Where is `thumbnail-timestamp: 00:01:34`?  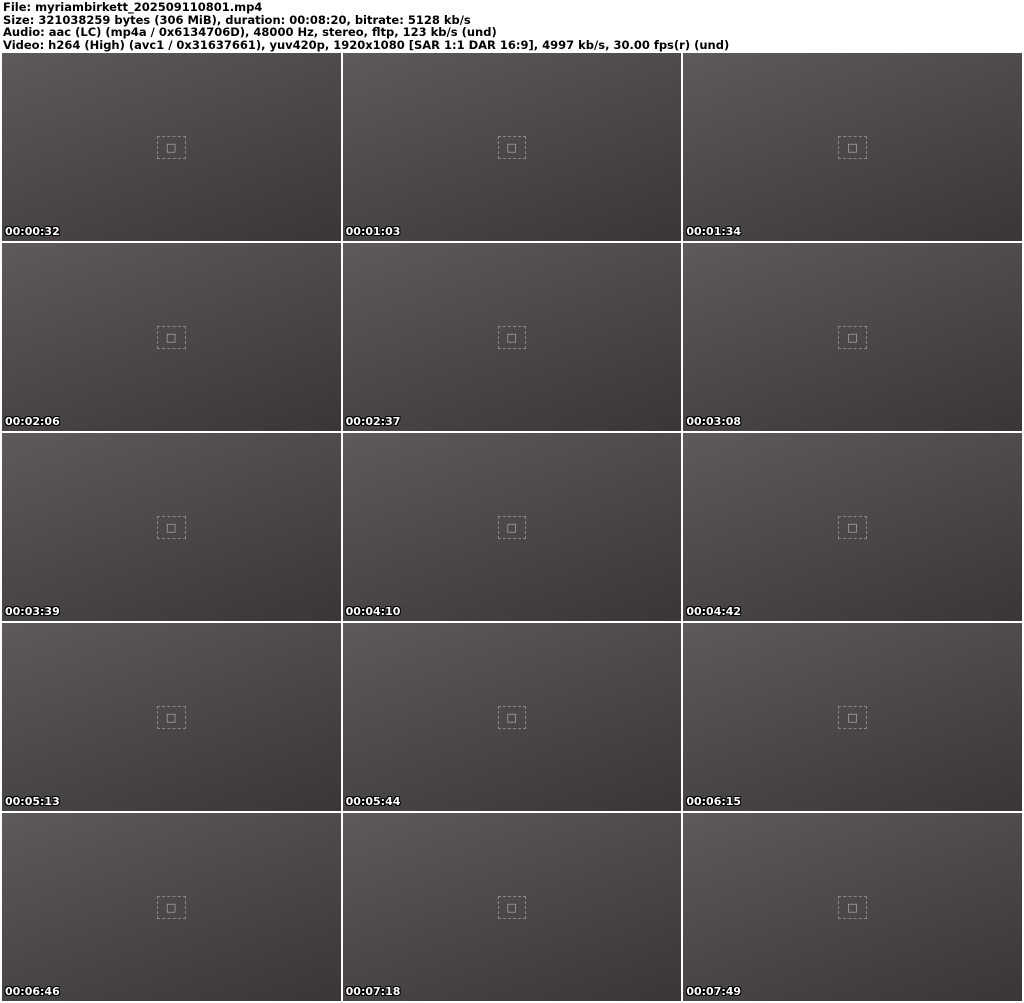 thumbnail-timestamp: 00:01:34 is located at coordinates (714, 231).